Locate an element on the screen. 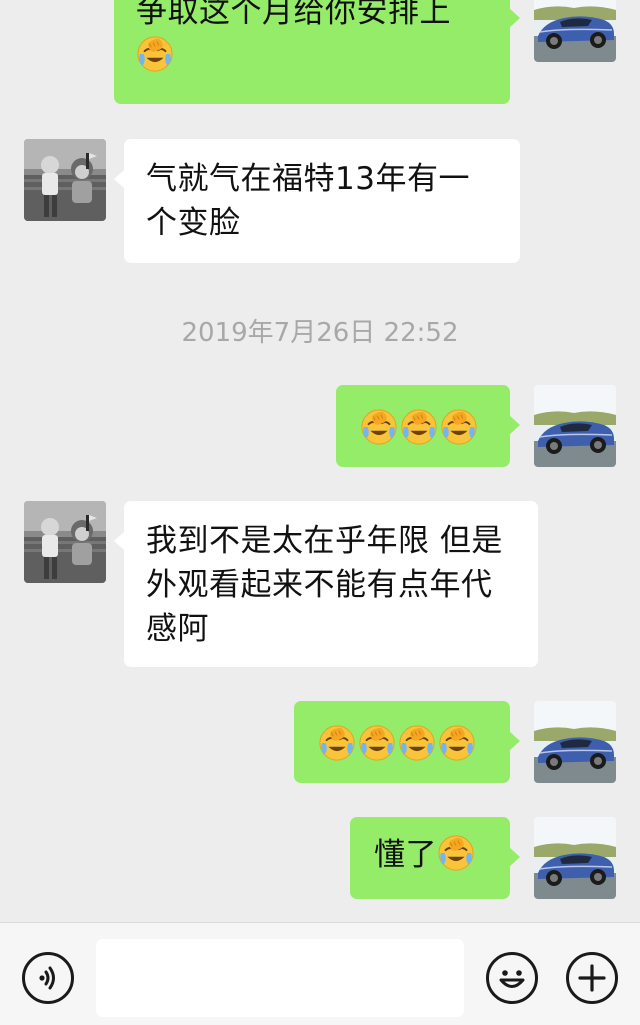 Image resolution: width=640 pixels, height=1025 pixels. plus-icon is located at coordinates (592, 978).